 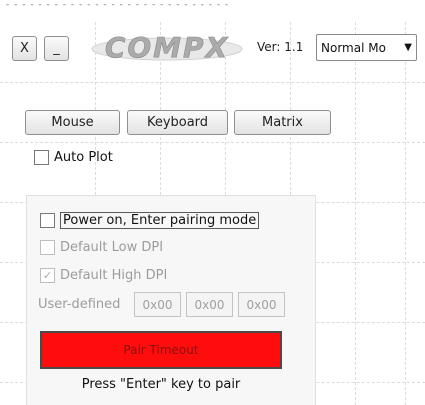 I want to click on version-label: Ver: 1.1, so click(x=280, y=47).